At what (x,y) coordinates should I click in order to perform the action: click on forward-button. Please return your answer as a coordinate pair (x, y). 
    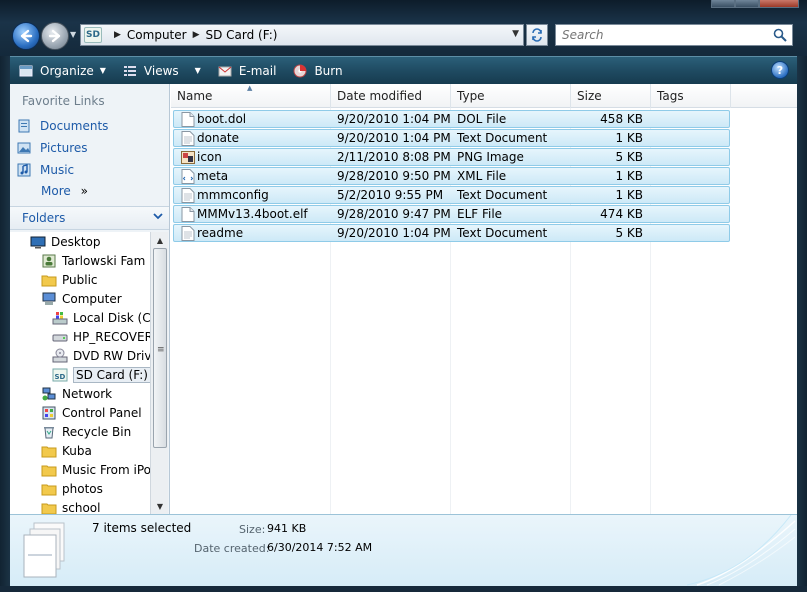
    Looking at the image, I should click on (55, 36).